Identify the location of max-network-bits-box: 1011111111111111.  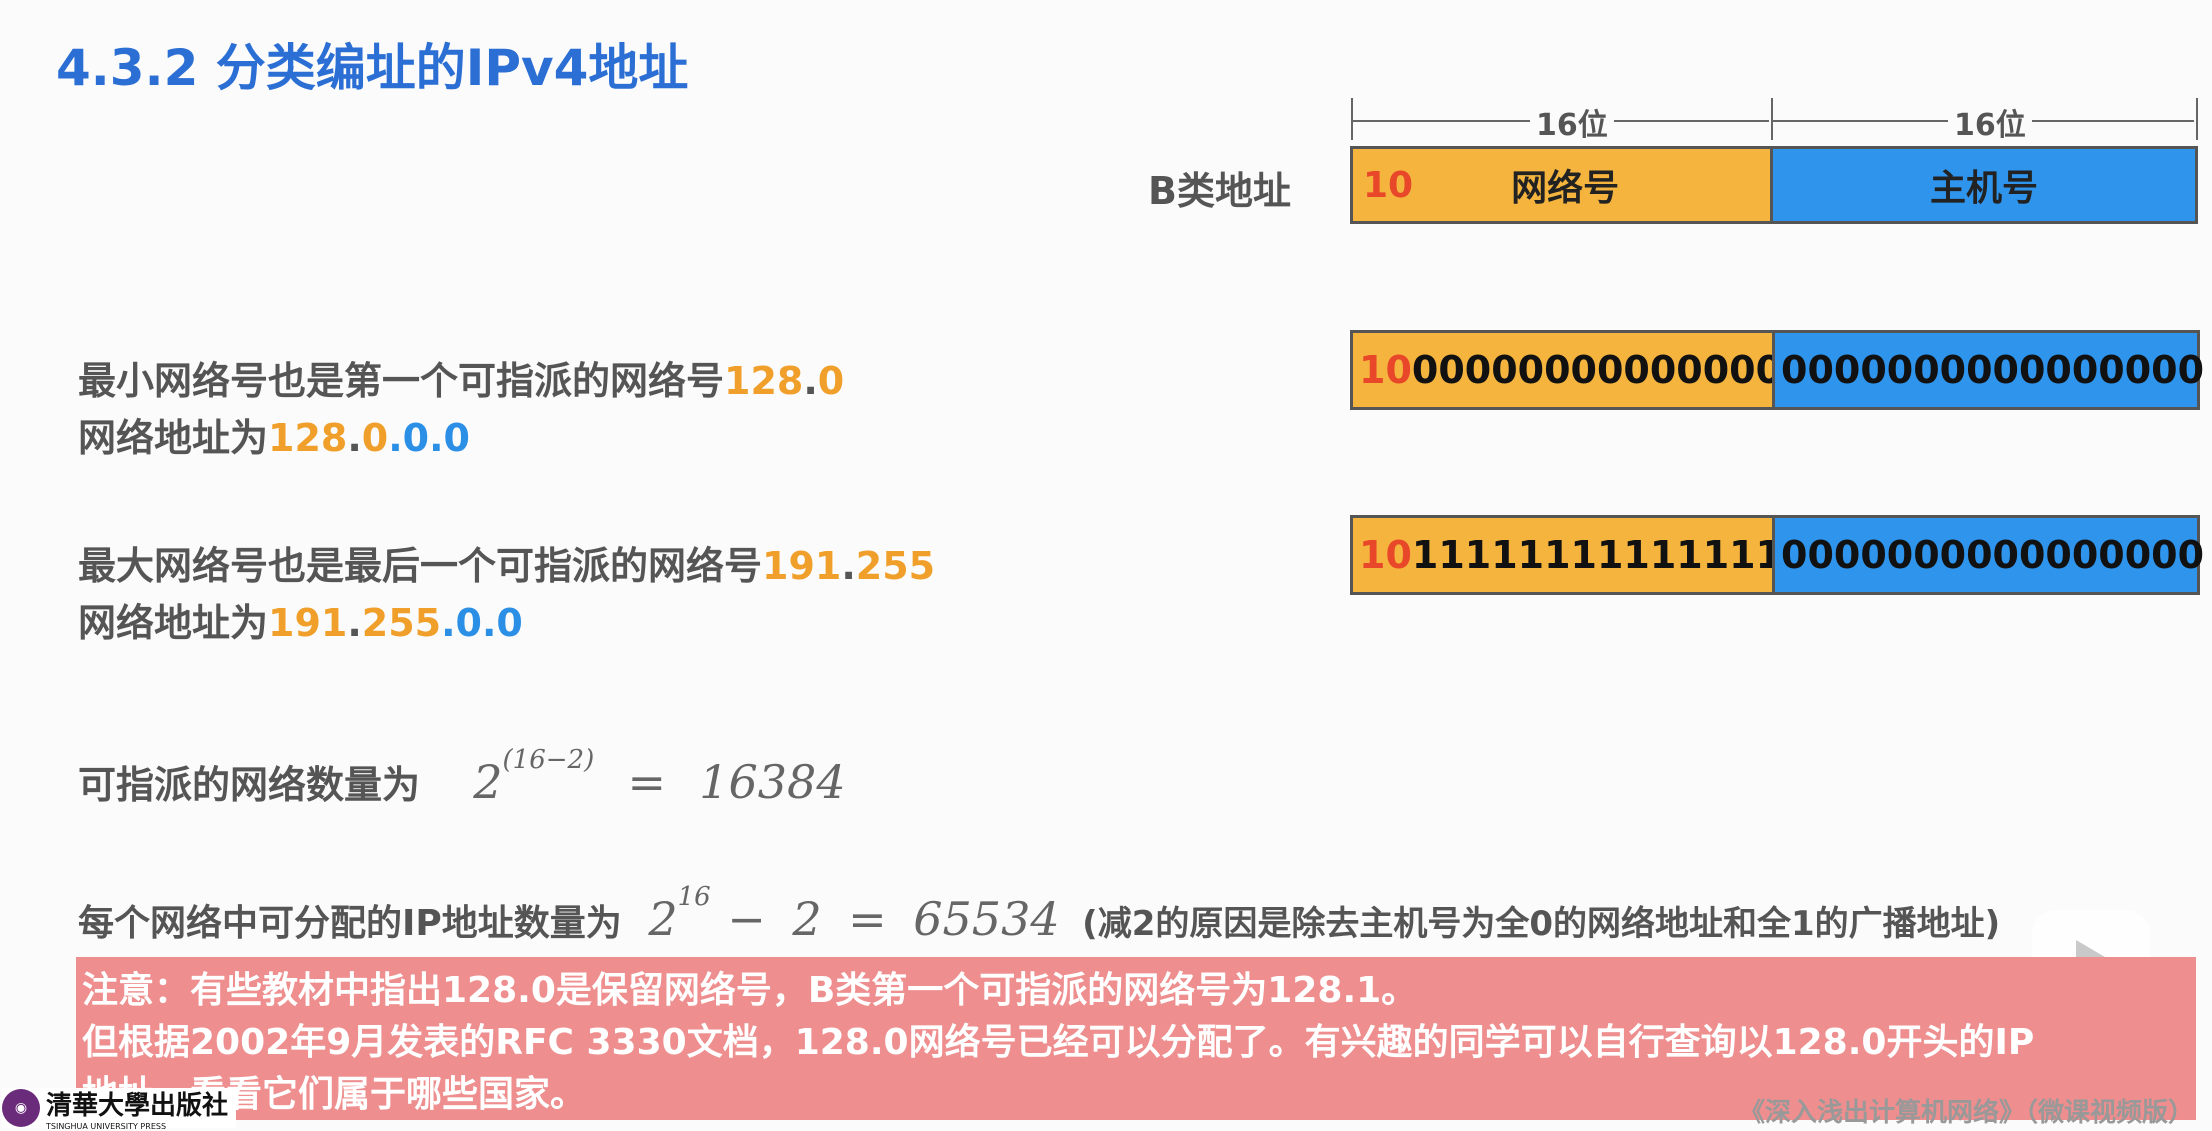
(1566, 555).